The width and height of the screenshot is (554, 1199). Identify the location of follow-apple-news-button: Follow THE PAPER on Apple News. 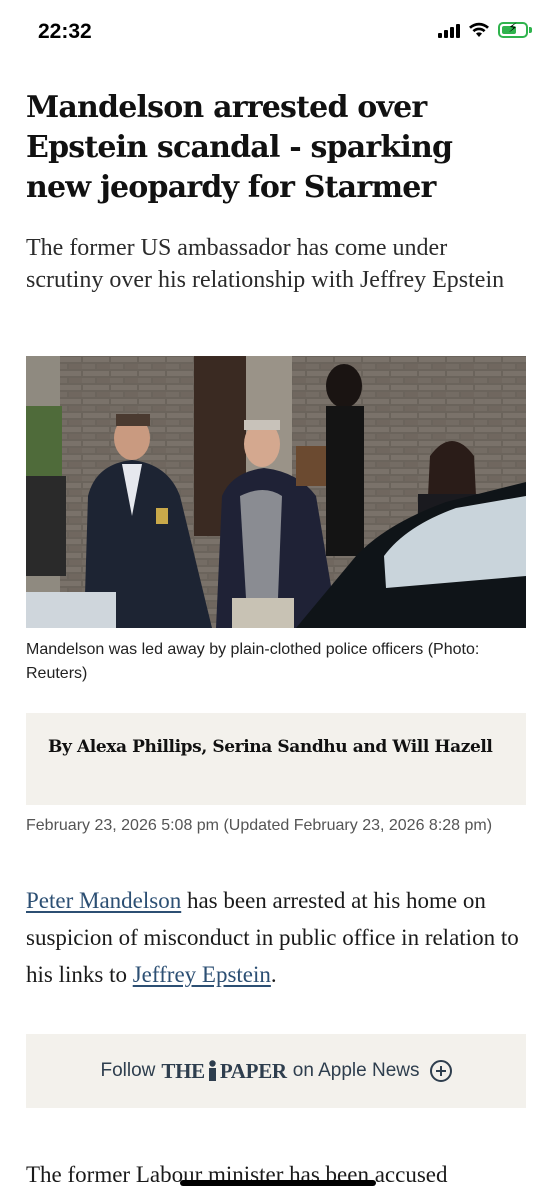
(276, 1071).